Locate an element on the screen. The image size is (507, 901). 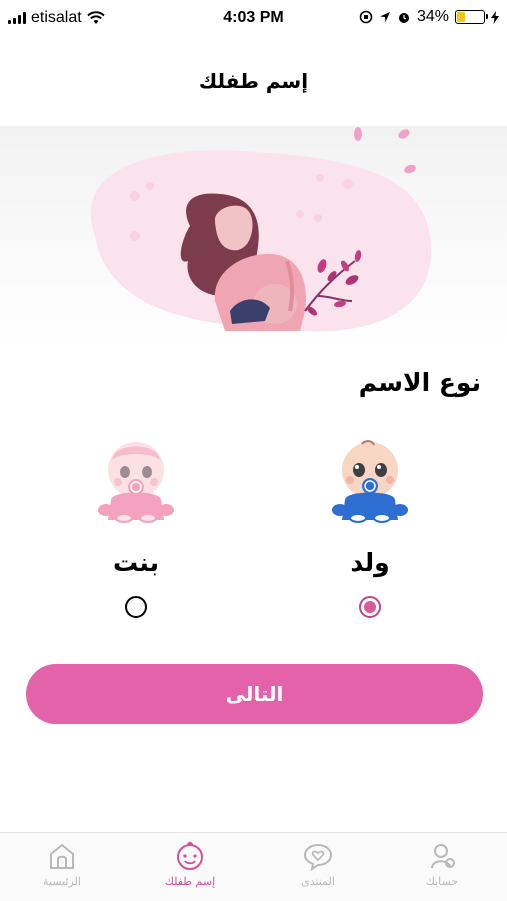
tab-label-baby-name: إسم طفلك is located at coordinates (190, 881).